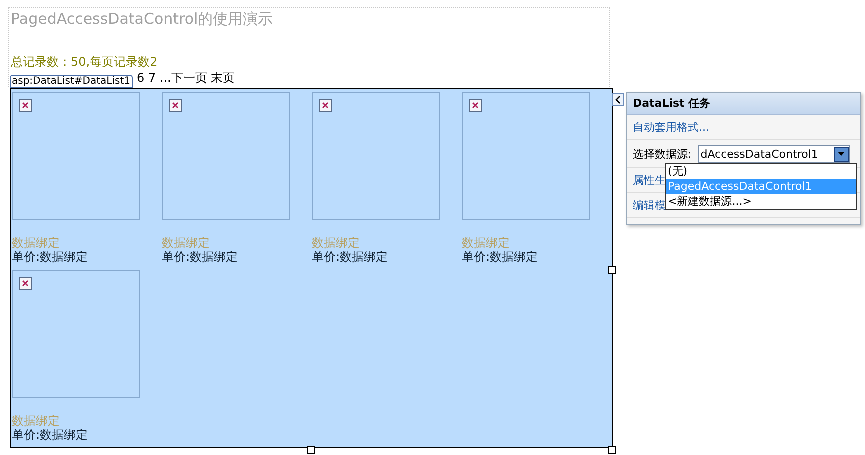 The width and height of the screenshot is (865, 455). I want to click on record-summary: 总记录数：50,每页记录数2, so click(84, 62).